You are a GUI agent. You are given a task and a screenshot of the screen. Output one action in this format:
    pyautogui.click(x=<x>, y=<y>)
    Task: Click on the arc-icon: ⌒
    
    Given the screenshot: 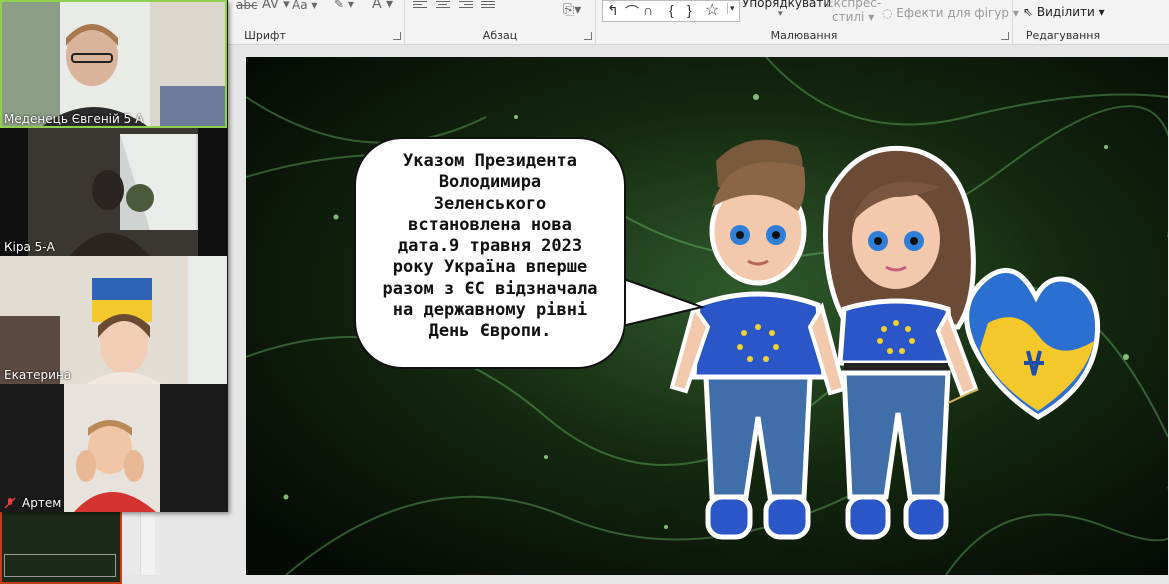 What is the action you would take?
    pyautogui.click(x=632, y=12)
    